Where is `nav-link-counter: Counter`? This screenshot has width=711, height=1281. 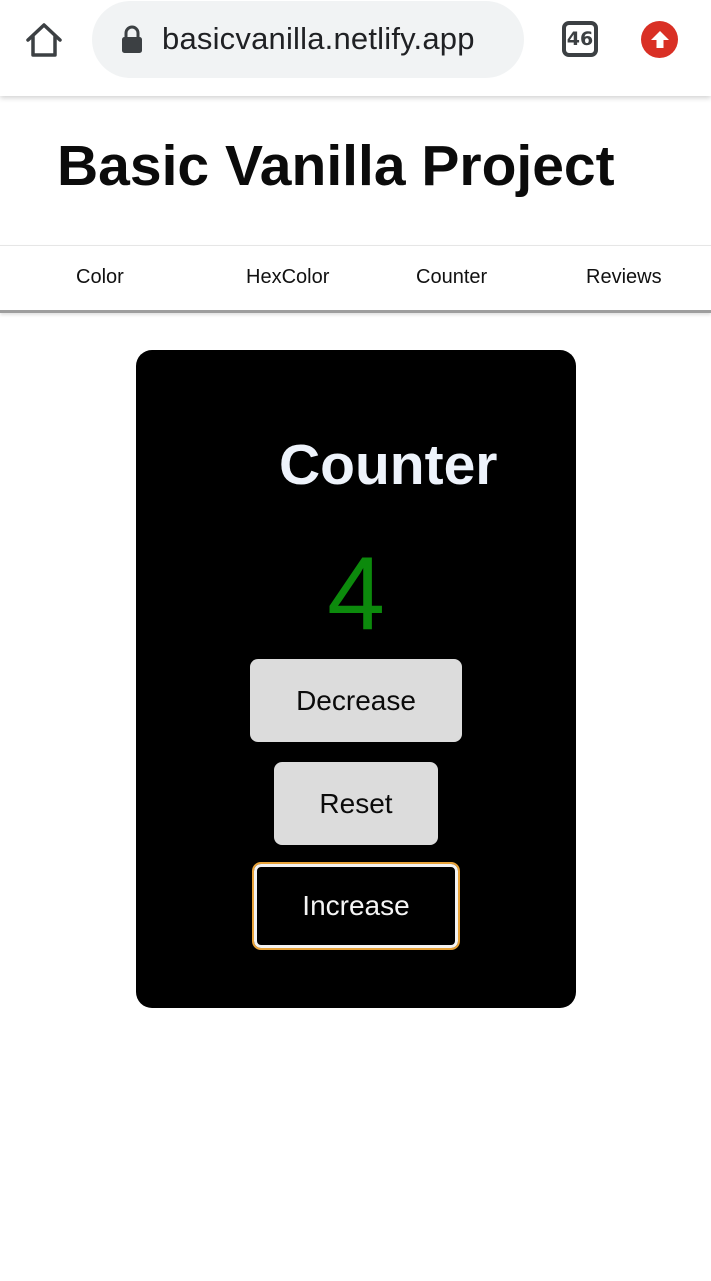 nav-link-counter: Counter is located at coordinates (451, 277).